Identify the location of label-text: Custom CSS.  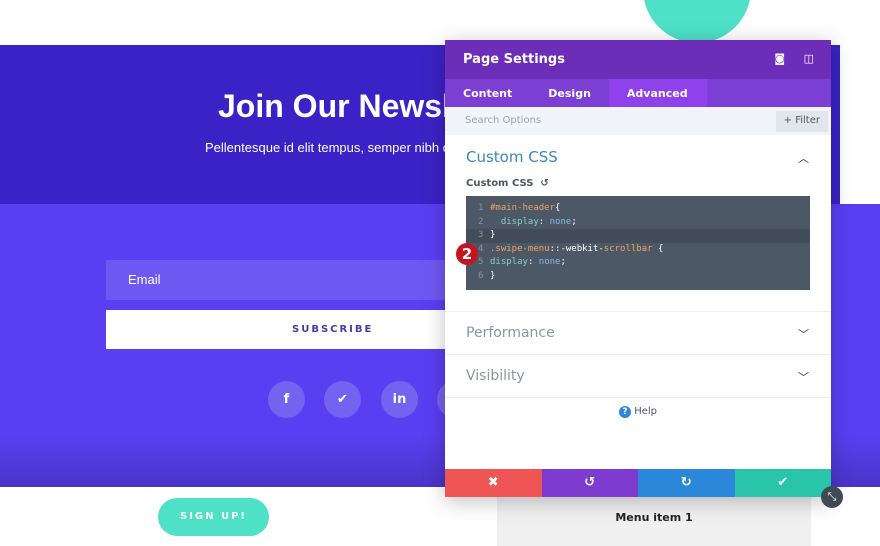
(500, 183).